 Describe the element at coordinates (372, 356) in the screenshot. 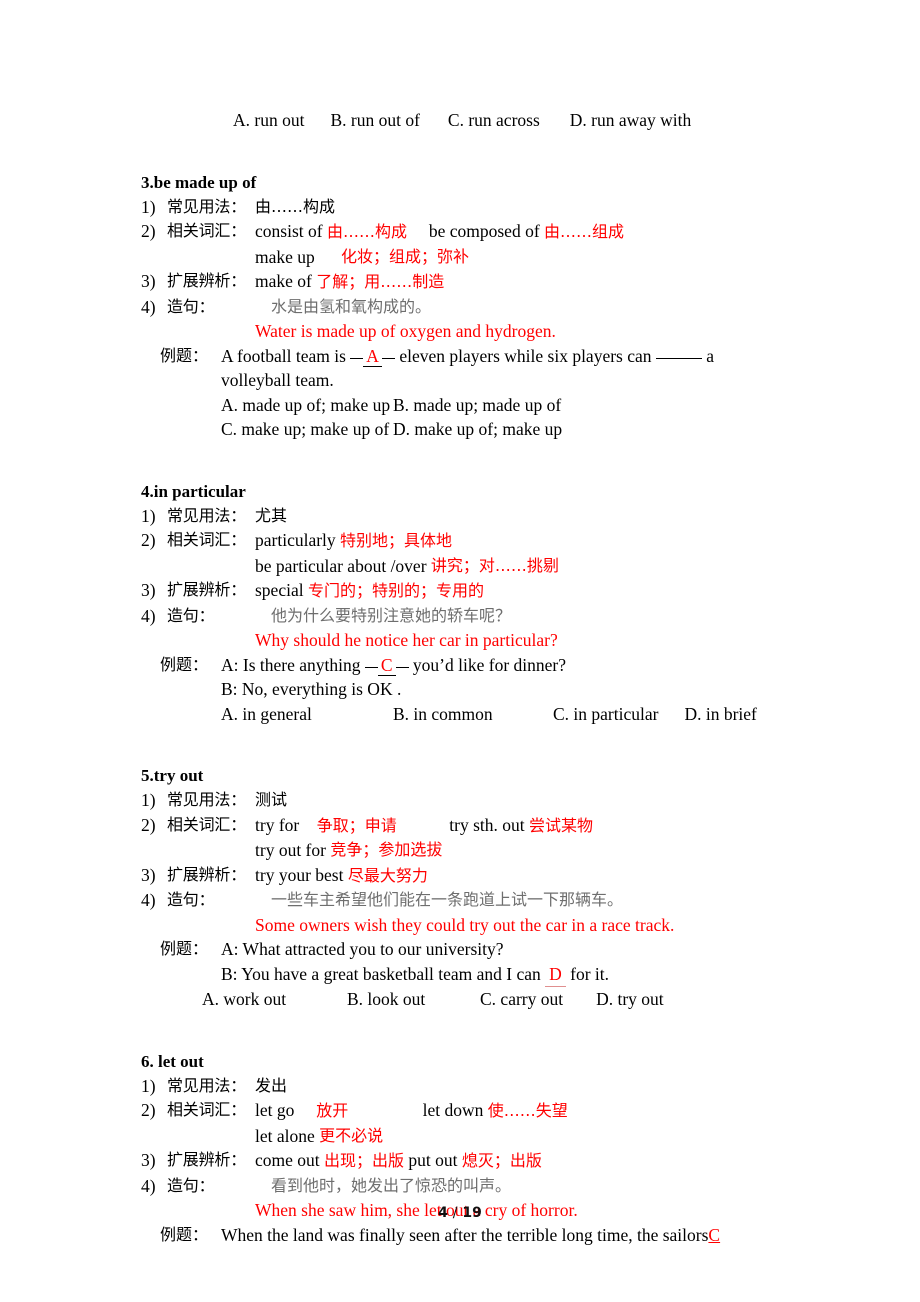

I see `answer-value: A` at that location.